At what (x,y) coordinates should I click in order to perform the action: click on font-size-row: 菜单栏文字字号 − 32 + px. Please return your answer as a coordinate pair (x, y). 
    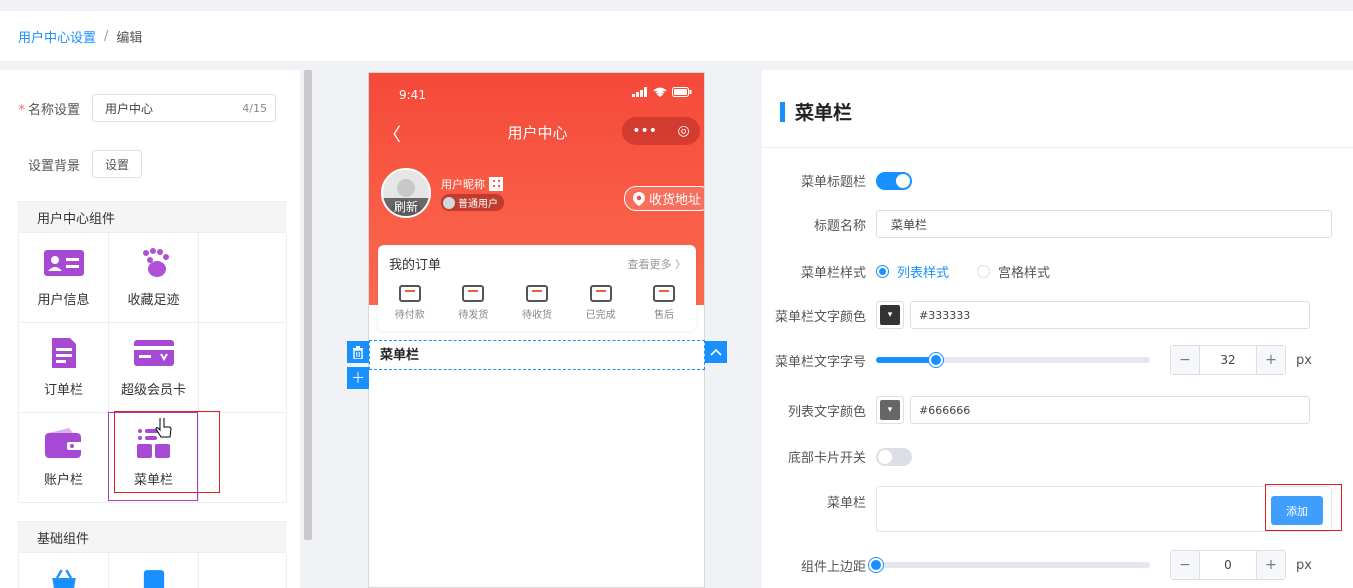
    Looking at the image, I should click on (1037, 360).